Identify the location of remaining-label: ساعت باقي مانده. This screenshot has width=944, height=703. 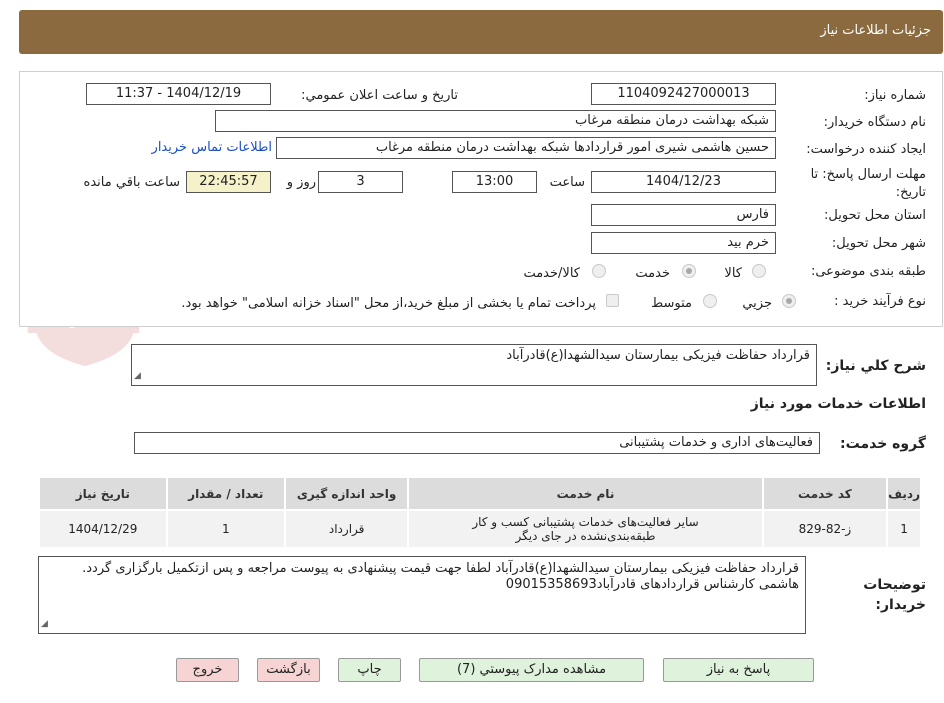
(131, 182).